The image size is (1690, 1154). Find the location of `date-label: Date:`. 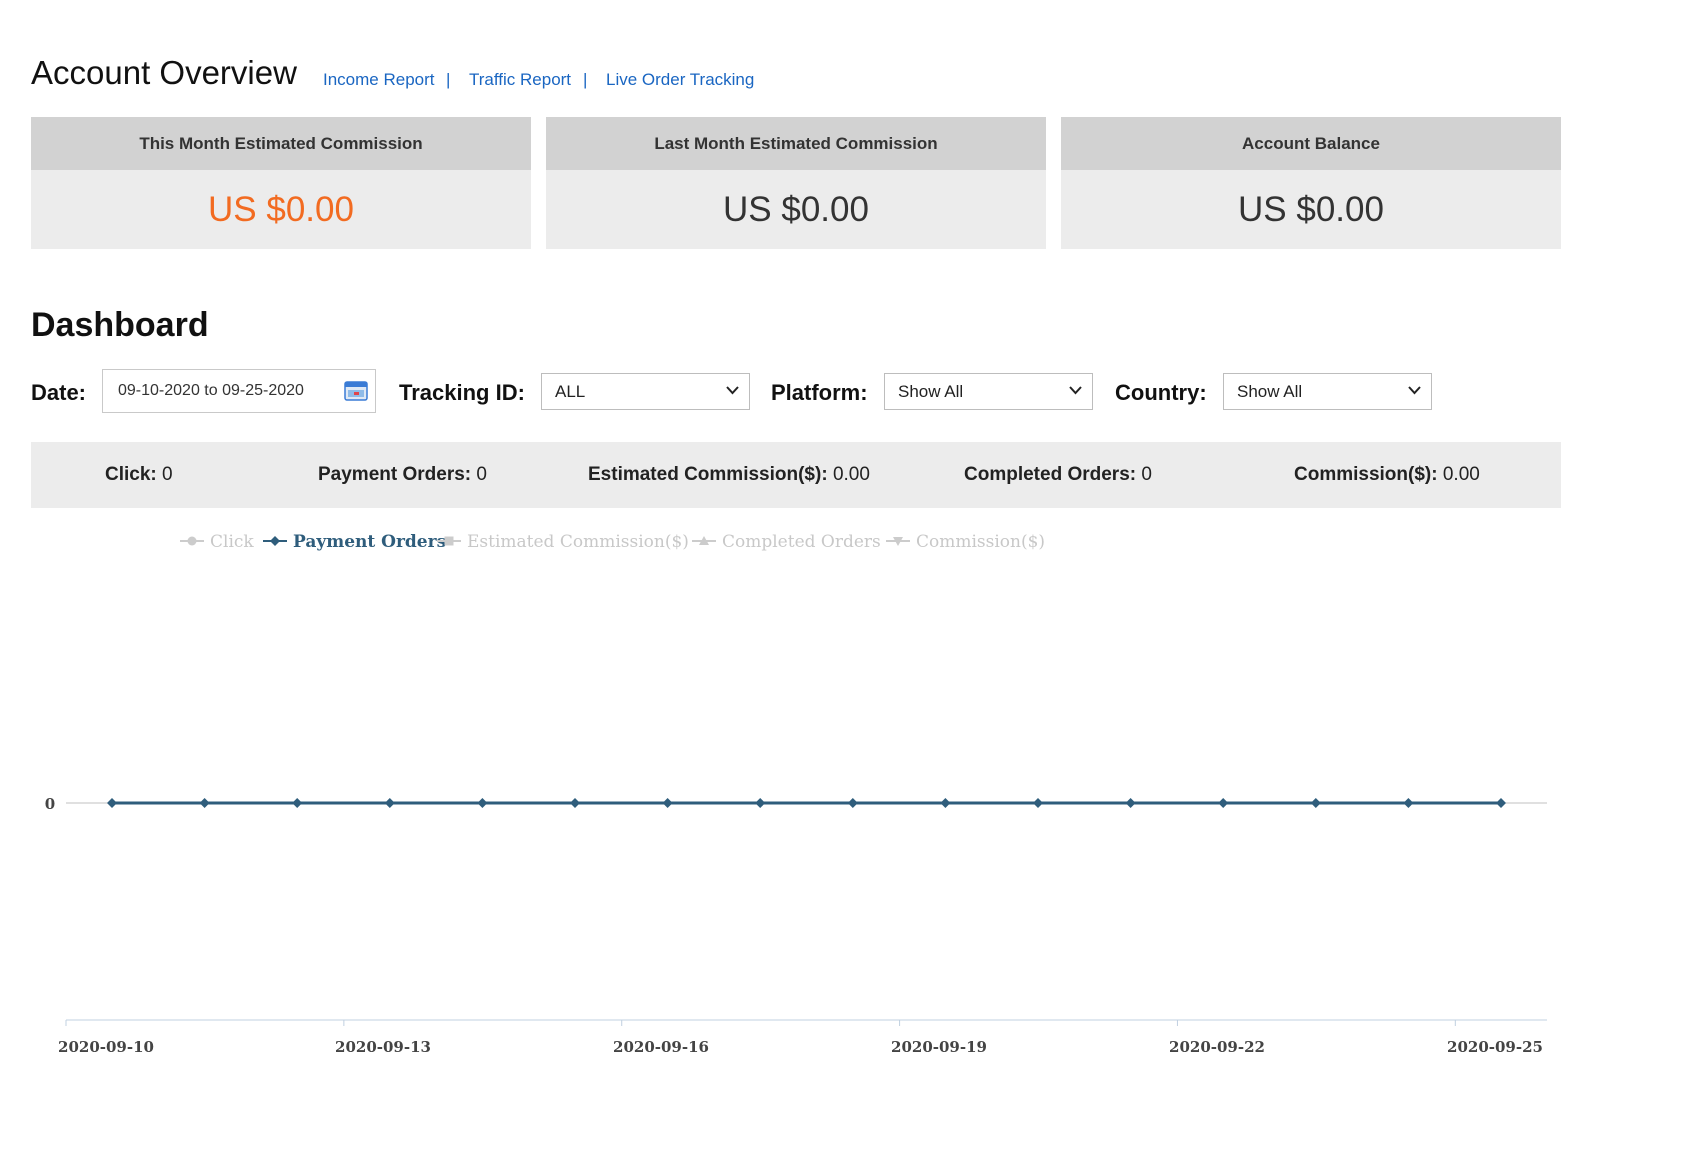

date-label: Date: is located at coordinates (59, 392).